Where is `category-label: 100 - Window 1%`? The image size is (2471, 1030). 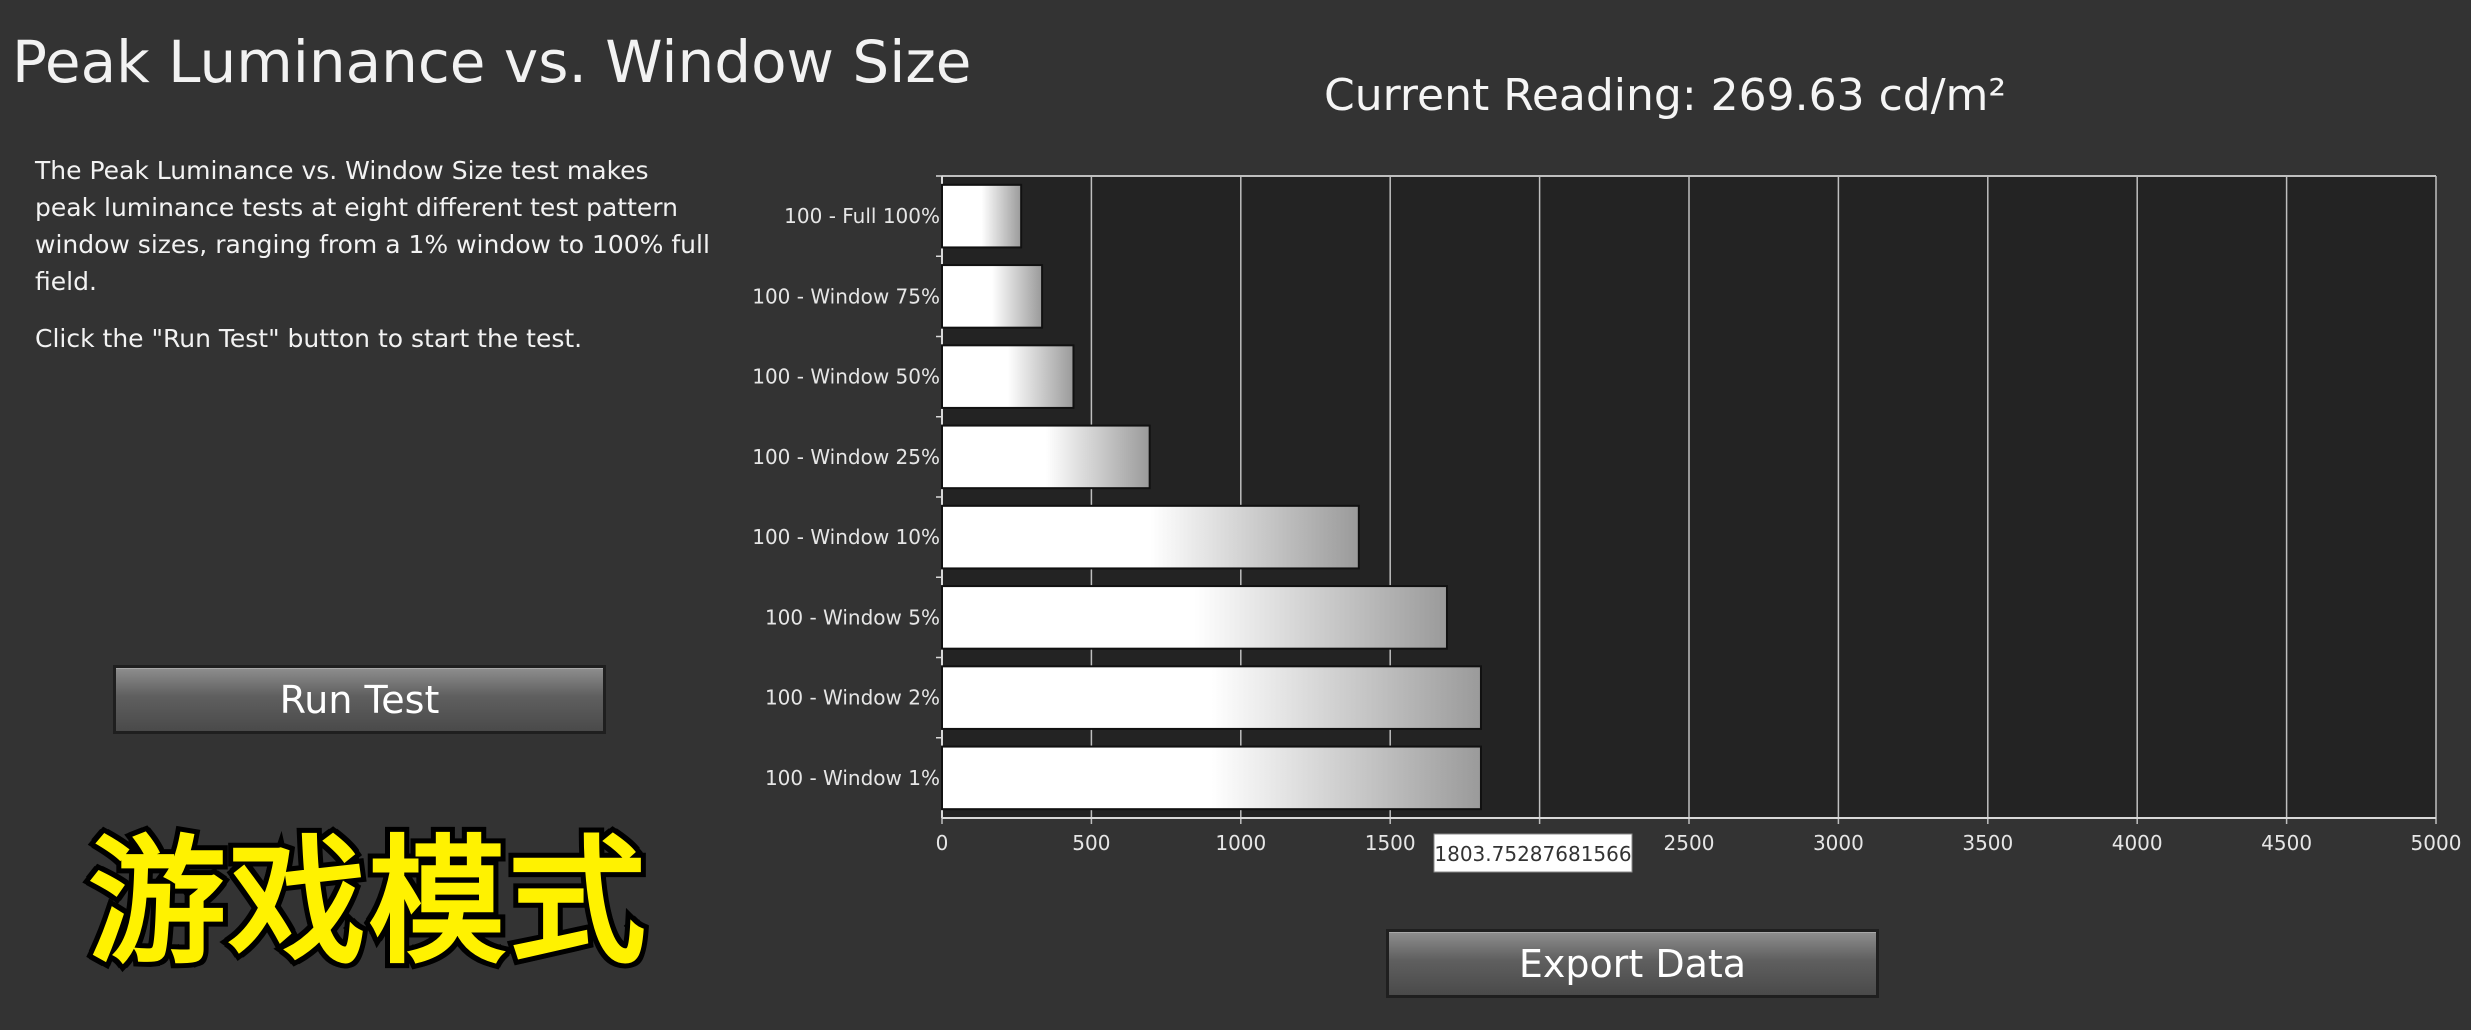 category-label: 100 - Window 1% is located at coordinates (852, 778).